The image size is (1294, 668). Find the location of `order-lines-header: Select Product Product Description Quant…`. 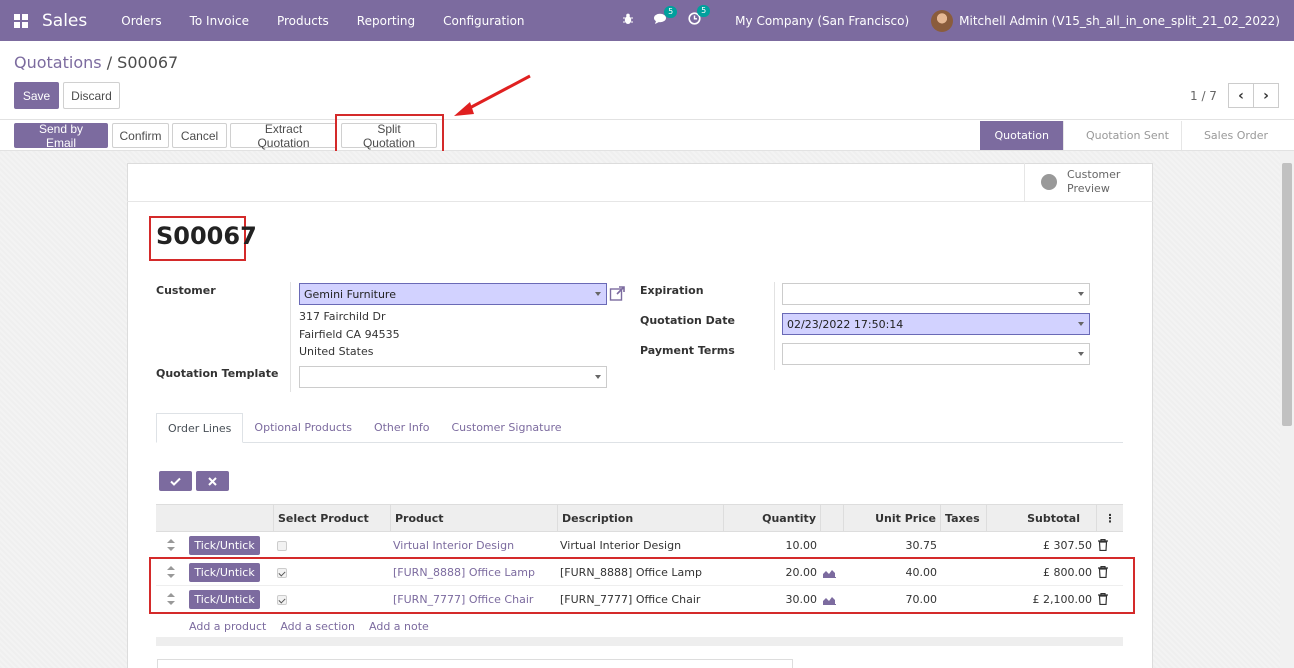

order-lines-header: Select Product Product Description Quant… is located at coordinates (639, 518).